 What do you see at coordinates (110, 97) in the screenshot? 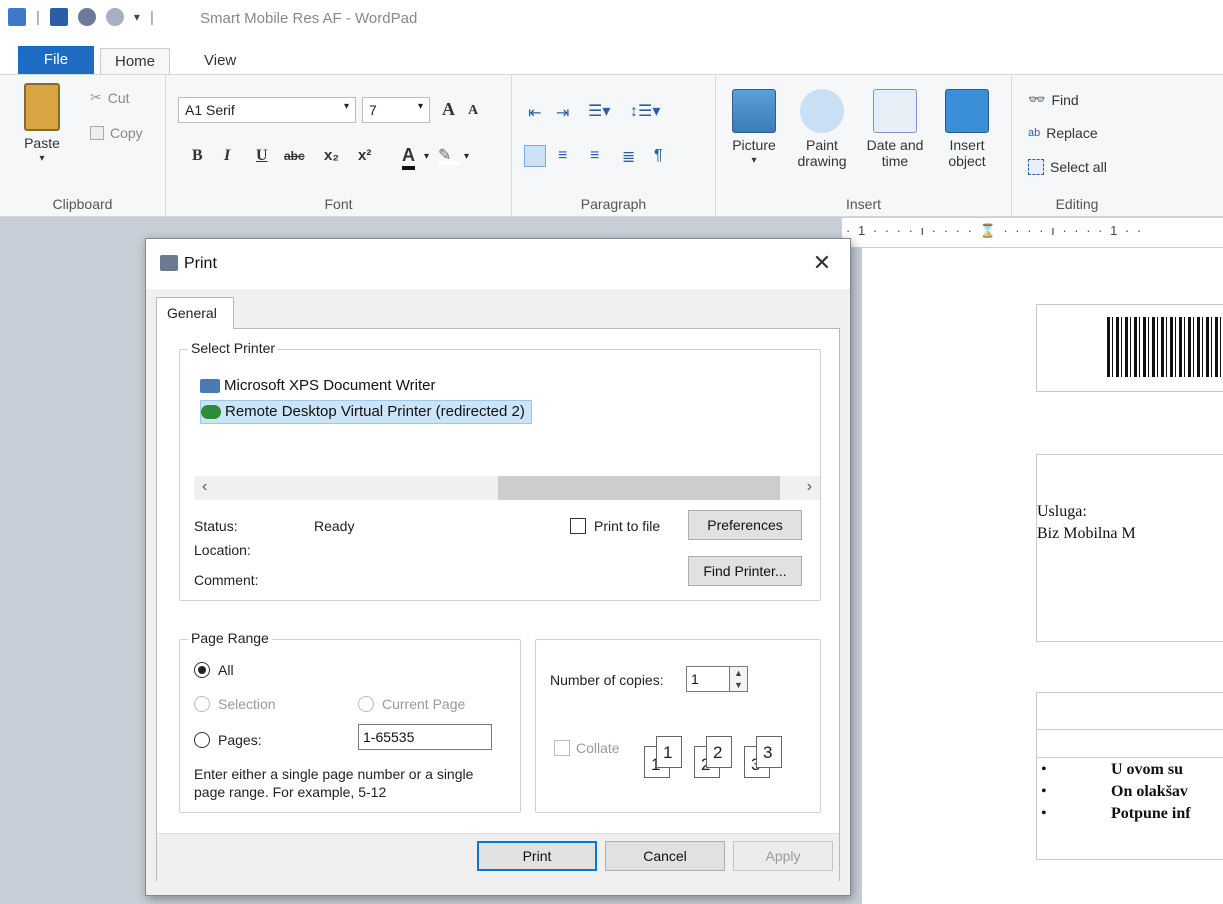
I see `cut-button: ✂ Cut` at bounding box center [110, 97].